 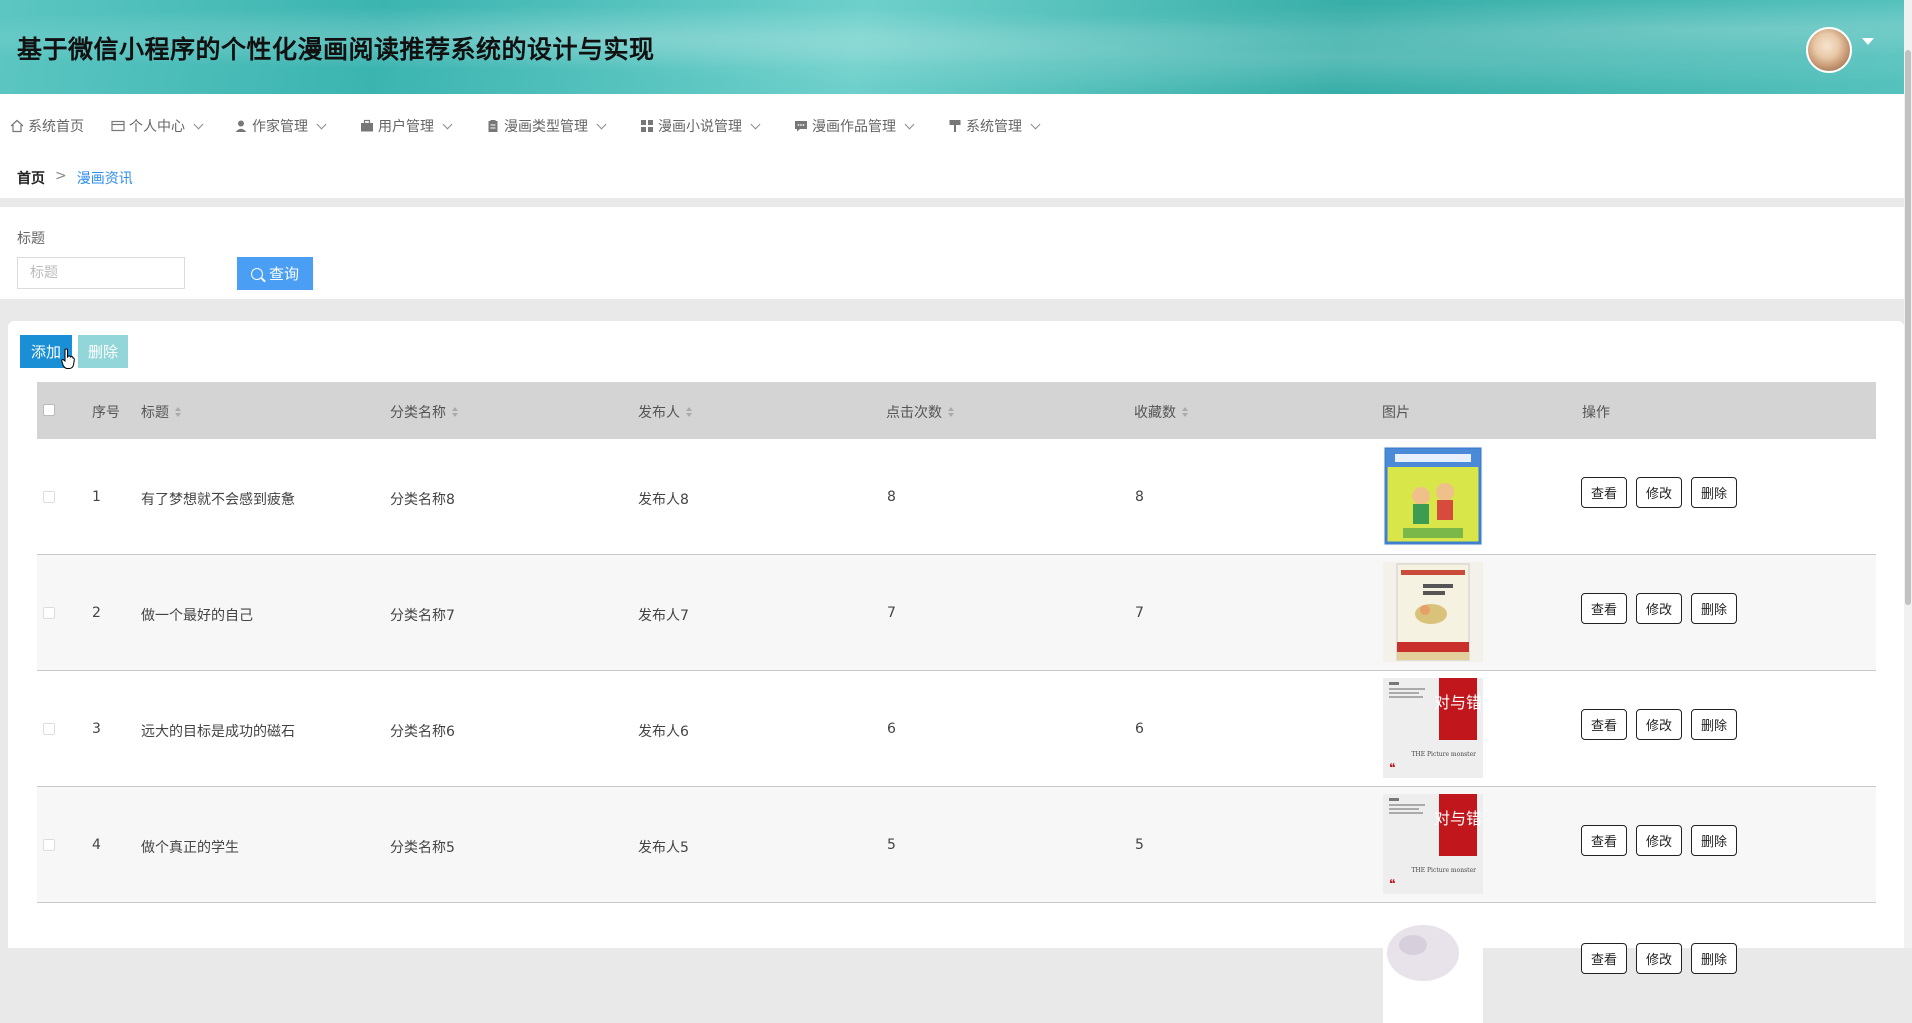 I want to click on search-panel: 标题 查询, so click(x=956, y=253).